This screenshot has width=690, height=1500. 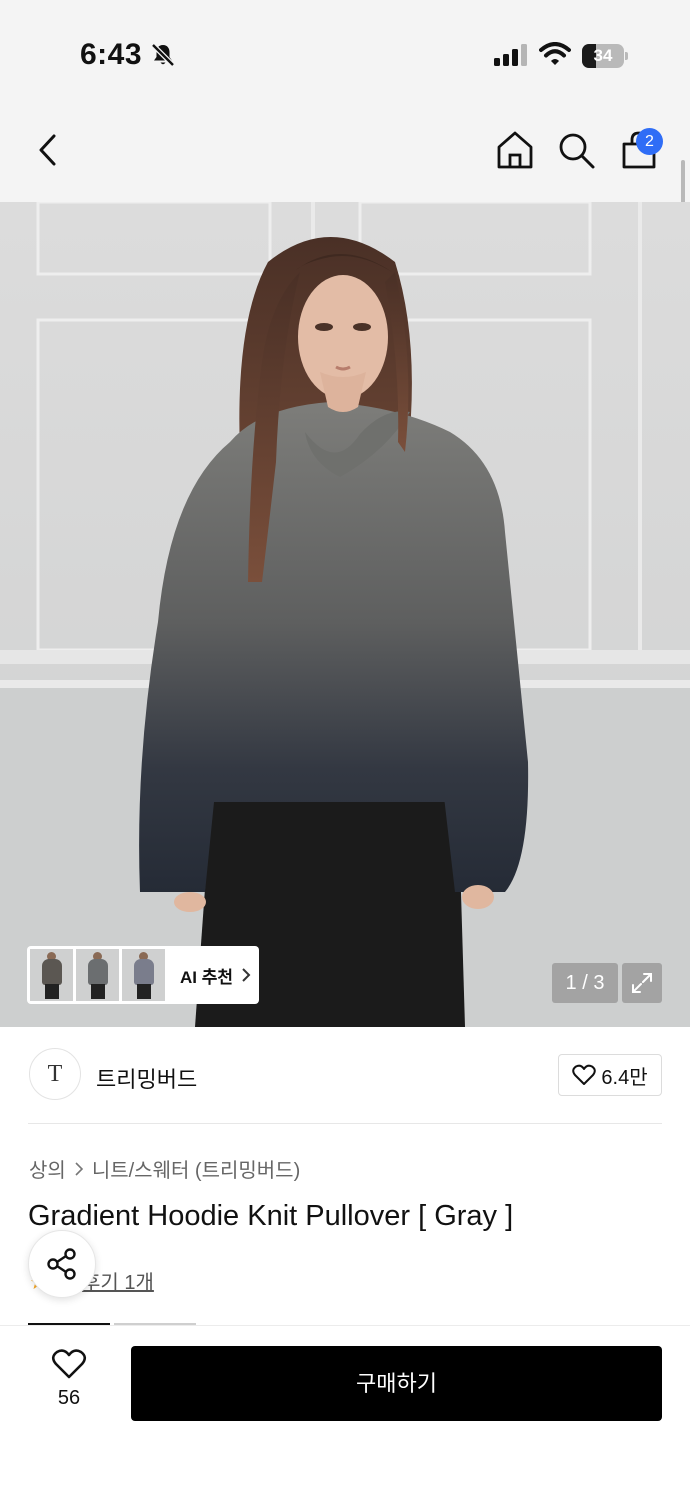 What do you see at coordinates (69, 1398) in the screenshot?
I see `wishlist-count: 56` at bounding box center [69, 1398].